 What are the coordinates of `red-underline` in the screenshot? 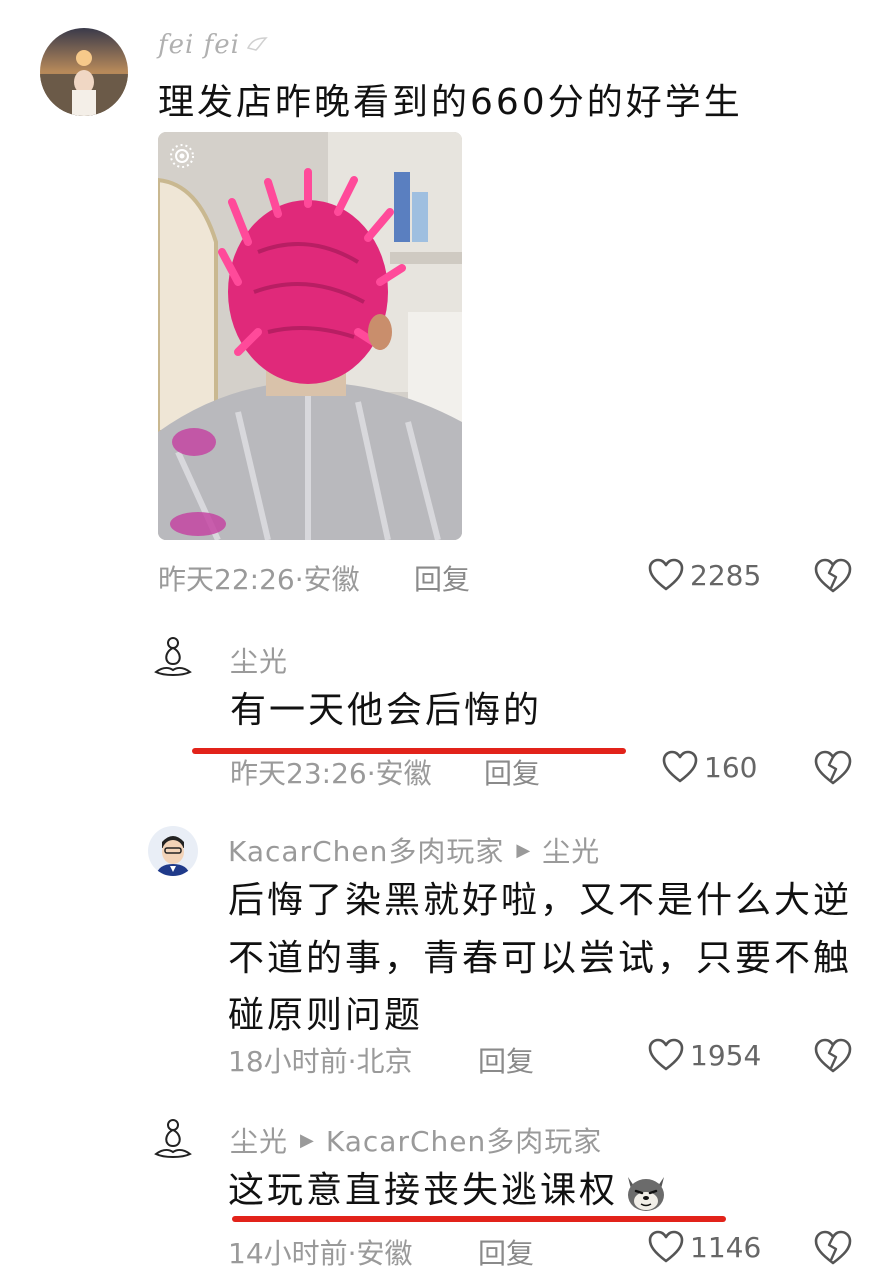 It's located at (479, 1219).